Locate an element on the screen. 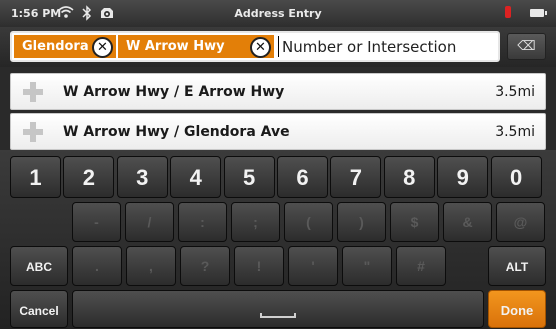 The width and height of the screenshot is (556, 329). symbol-key: ; is located at coordinates (255, 222).